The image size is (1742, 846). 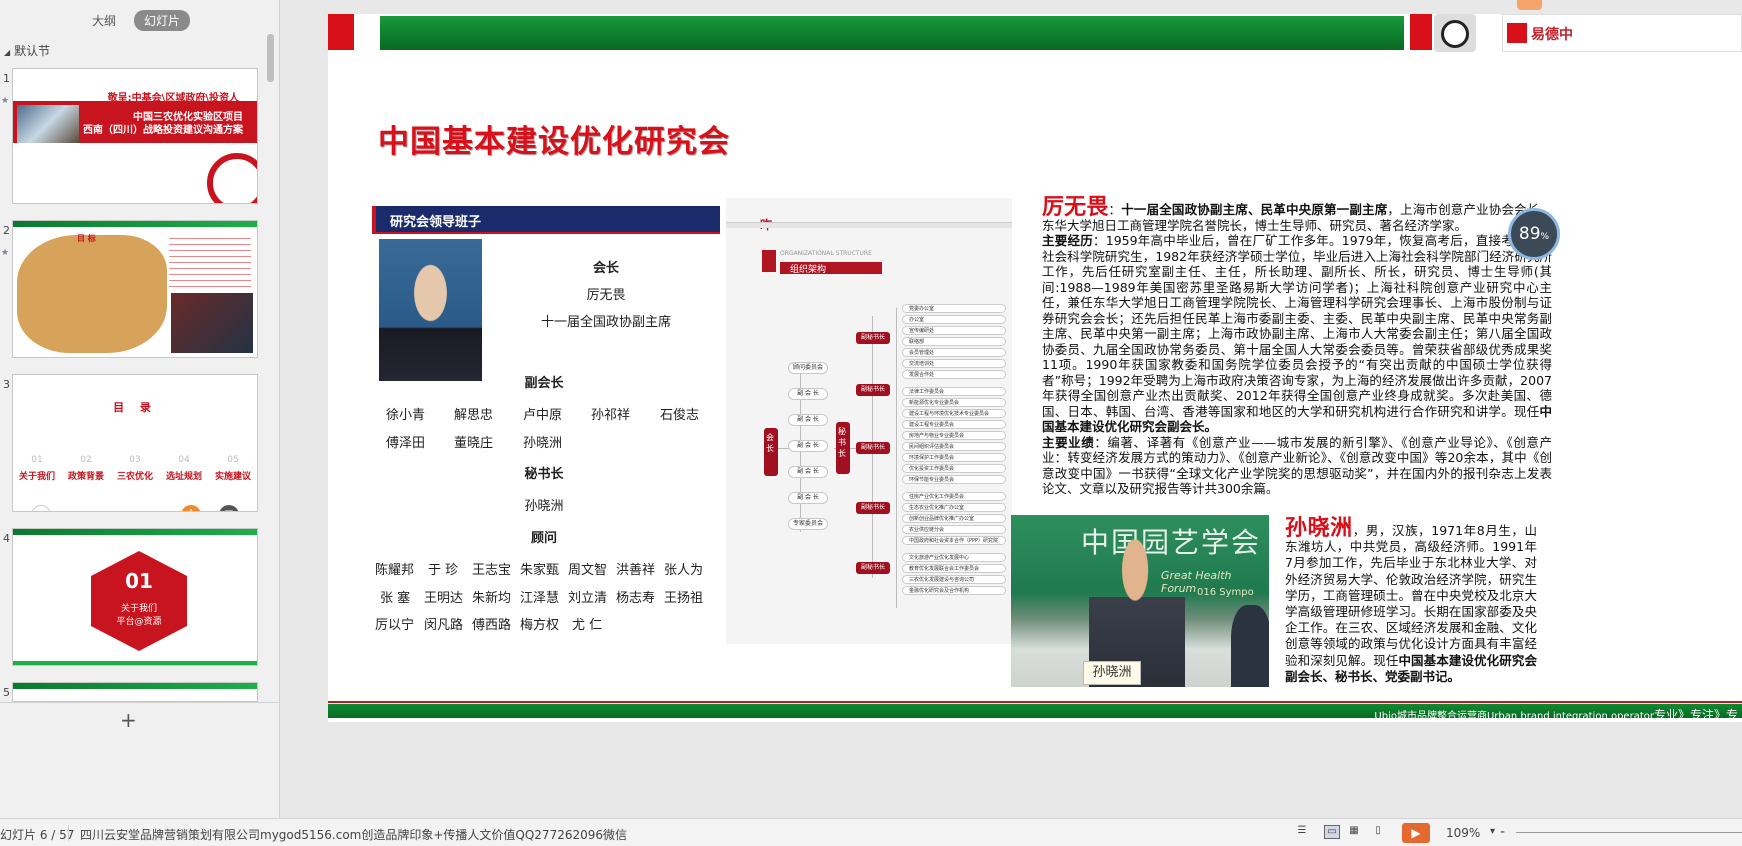 I want to click on slideshow-play-button: ▶, so click(x=1416, y=833).